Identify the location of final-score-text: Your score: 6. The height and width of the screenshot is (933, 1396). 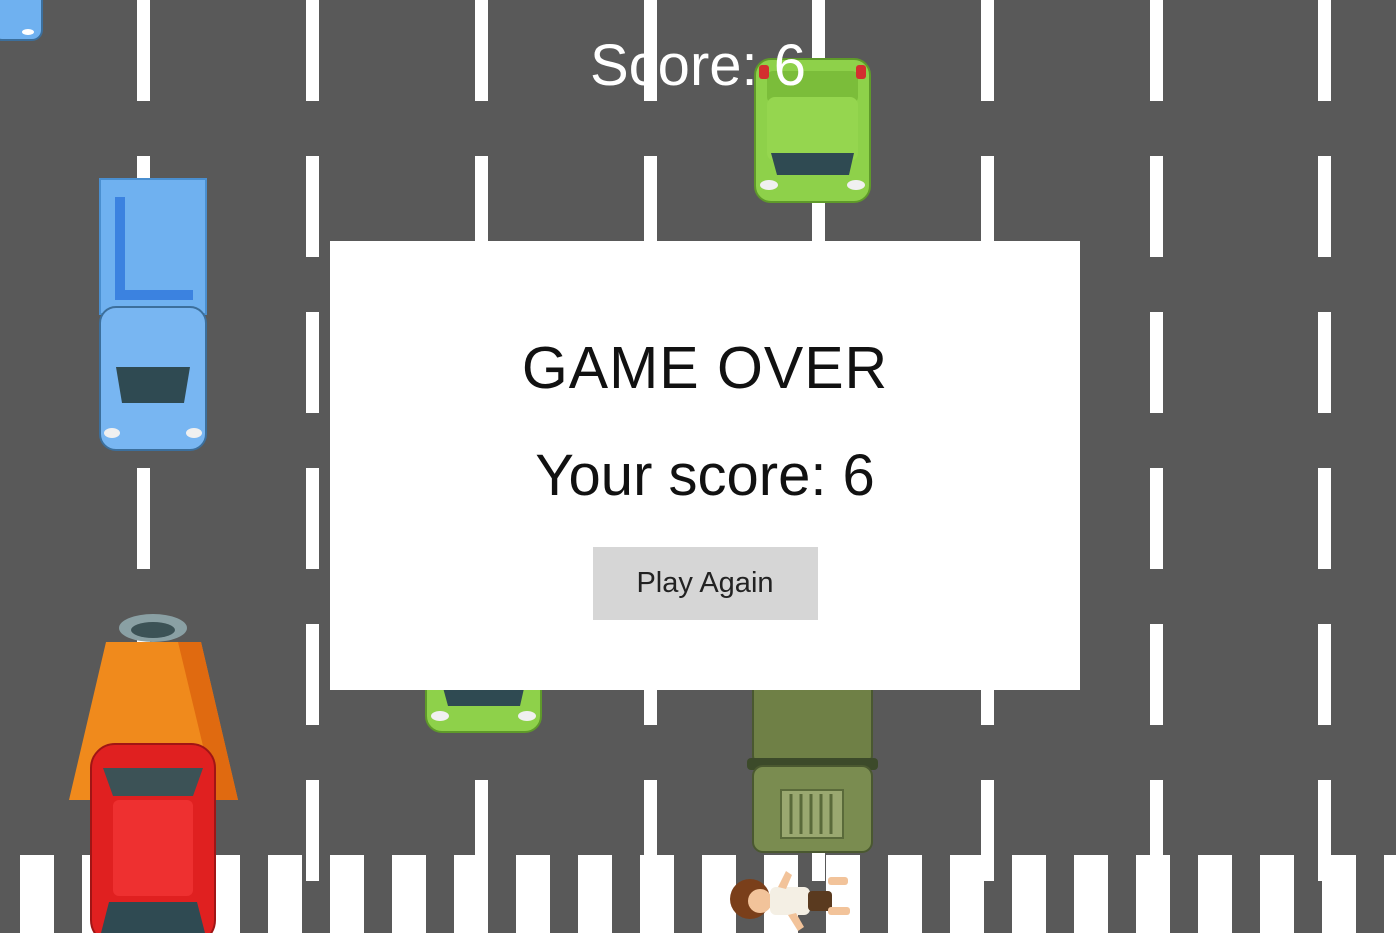
(705, 475).